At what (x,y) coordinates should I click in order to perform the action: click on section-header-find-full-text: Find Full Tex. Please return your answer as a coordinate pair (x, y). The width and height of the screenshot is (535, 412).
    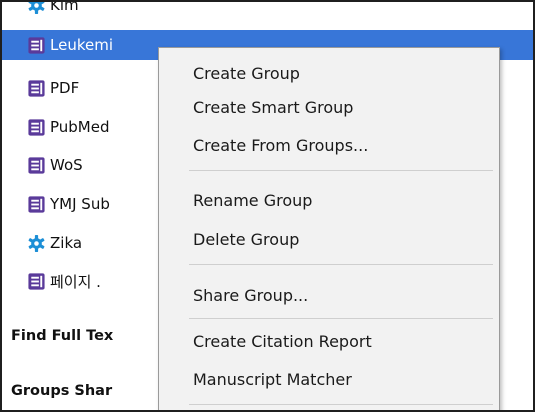
    Looking at the image, I should click on (62, 336).